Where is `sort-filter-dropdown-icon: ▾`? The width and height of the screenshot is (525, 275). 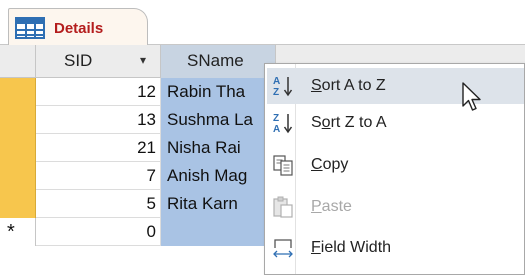
sort-filter-dropdown-icon: ▾ is located at coordinates (143, 60).